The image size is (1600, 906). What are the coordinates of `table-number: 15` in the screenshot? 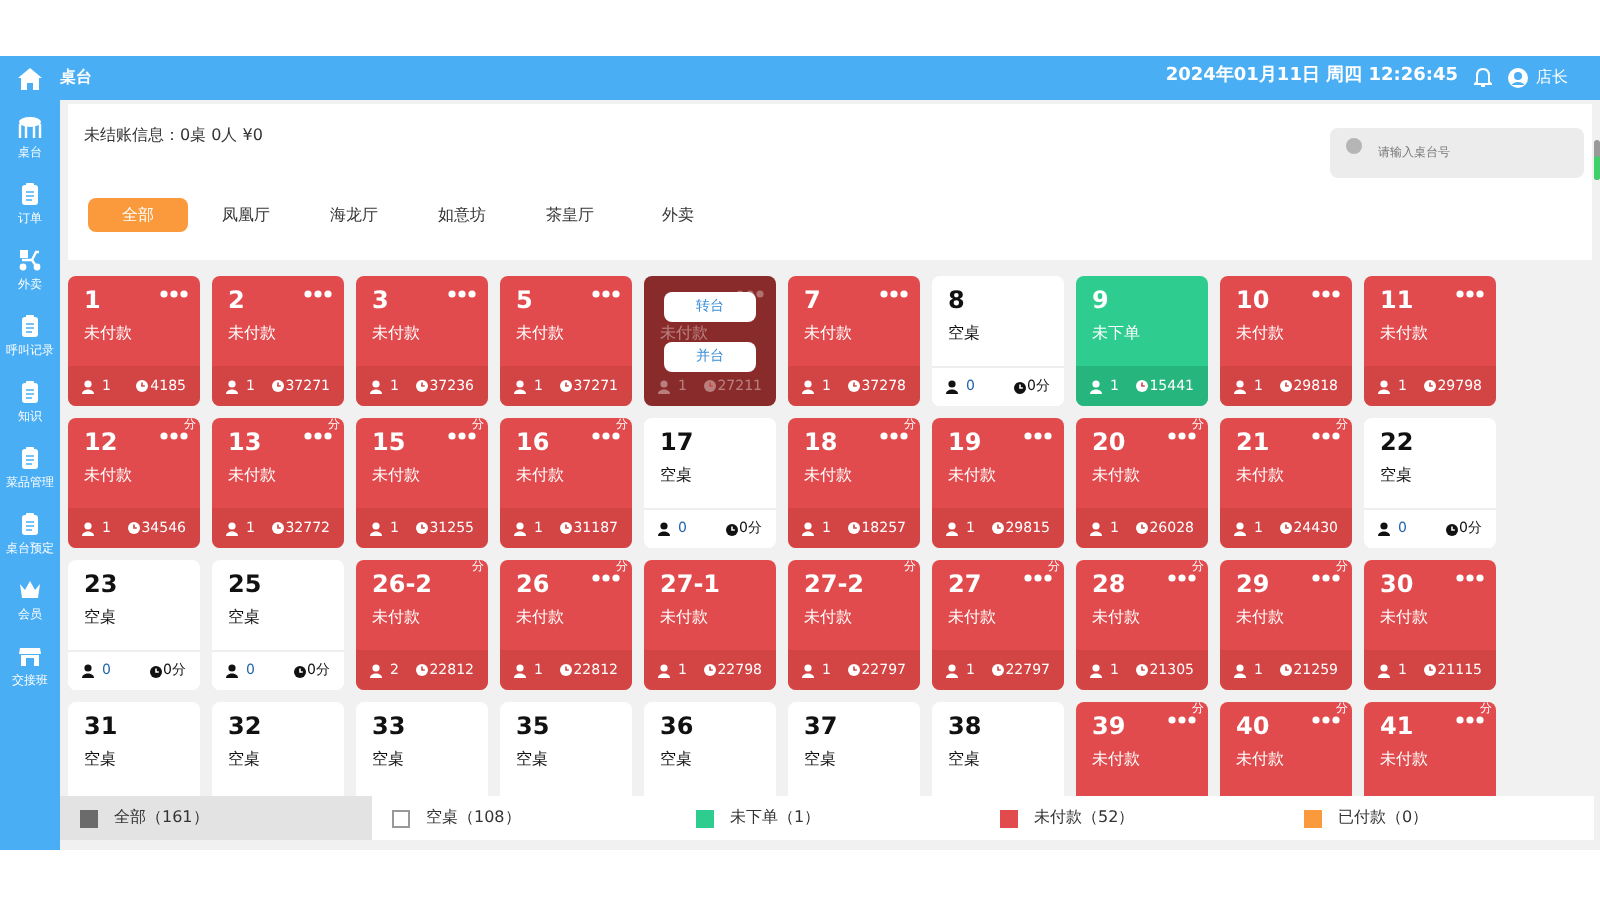 It's located at (389, 443).